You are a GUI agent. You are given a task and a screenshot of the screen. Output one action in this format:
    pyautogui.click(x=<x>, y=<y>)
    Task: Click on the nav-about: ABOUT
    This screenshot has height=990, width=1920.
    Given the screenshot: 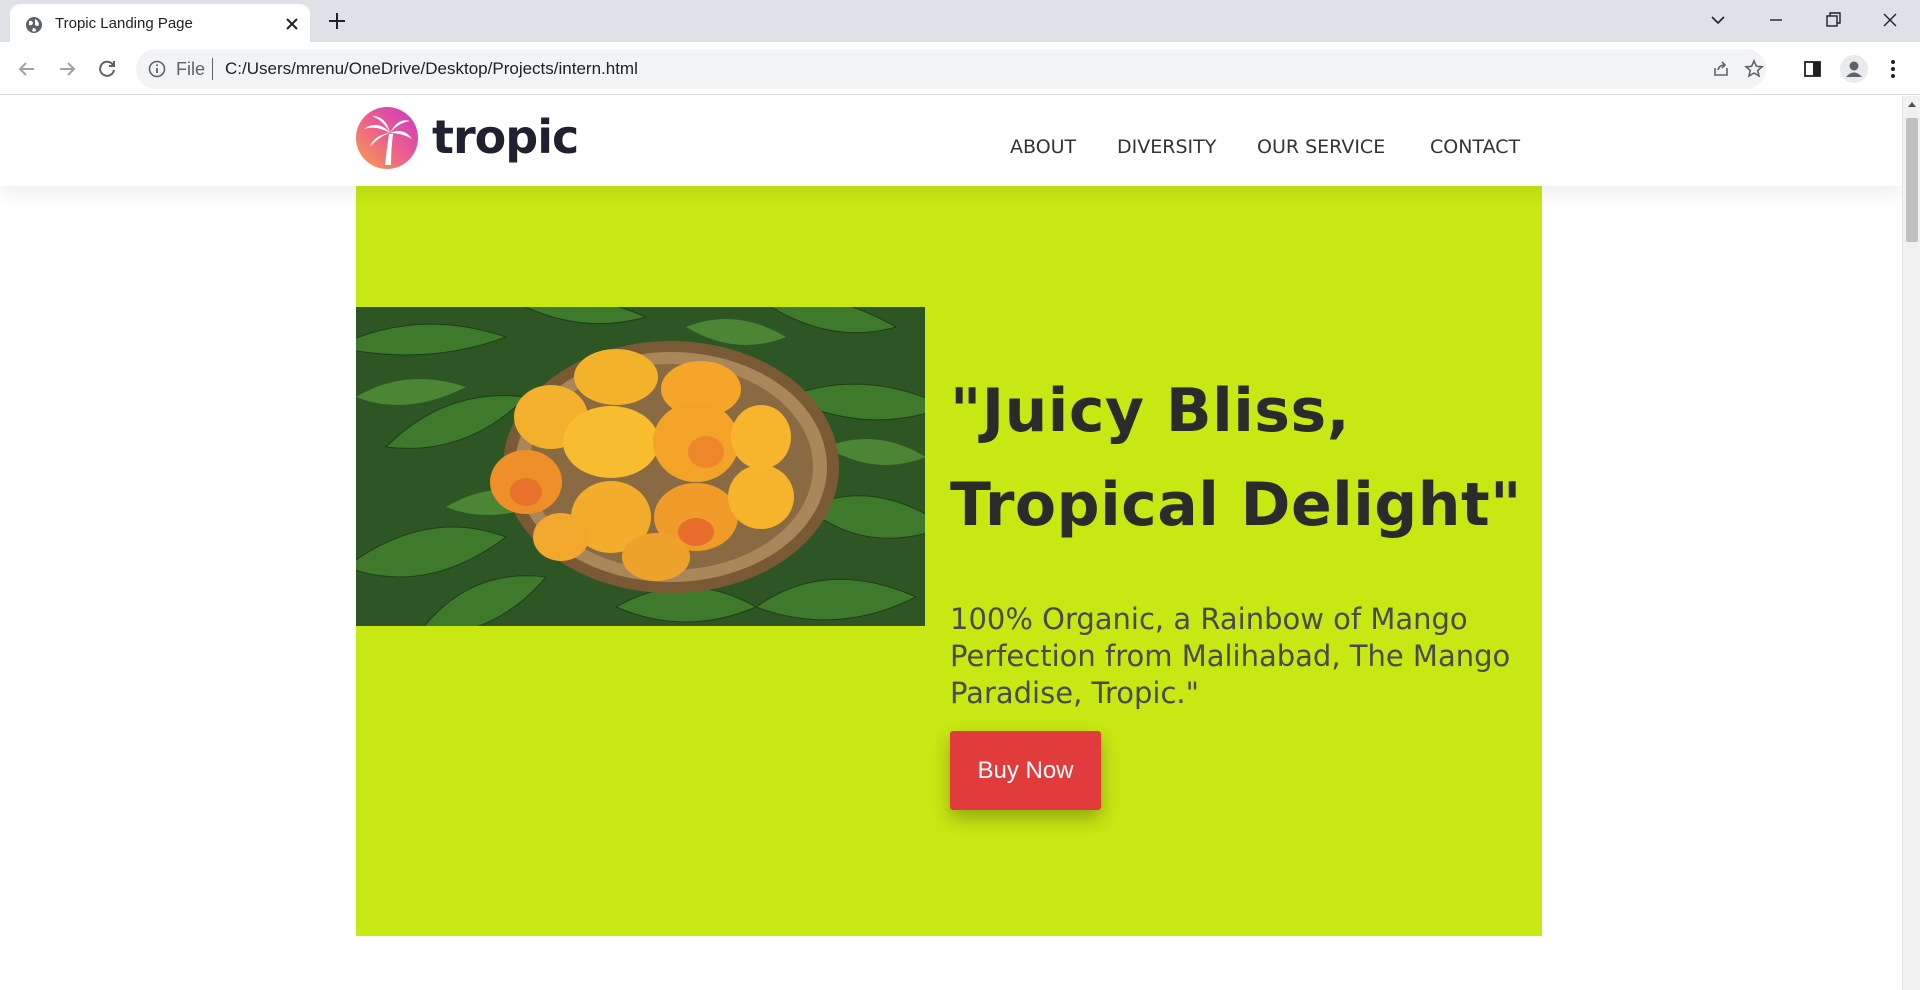 What is the action you would take?
    pyautogui.click(x=1043, y=147)
    